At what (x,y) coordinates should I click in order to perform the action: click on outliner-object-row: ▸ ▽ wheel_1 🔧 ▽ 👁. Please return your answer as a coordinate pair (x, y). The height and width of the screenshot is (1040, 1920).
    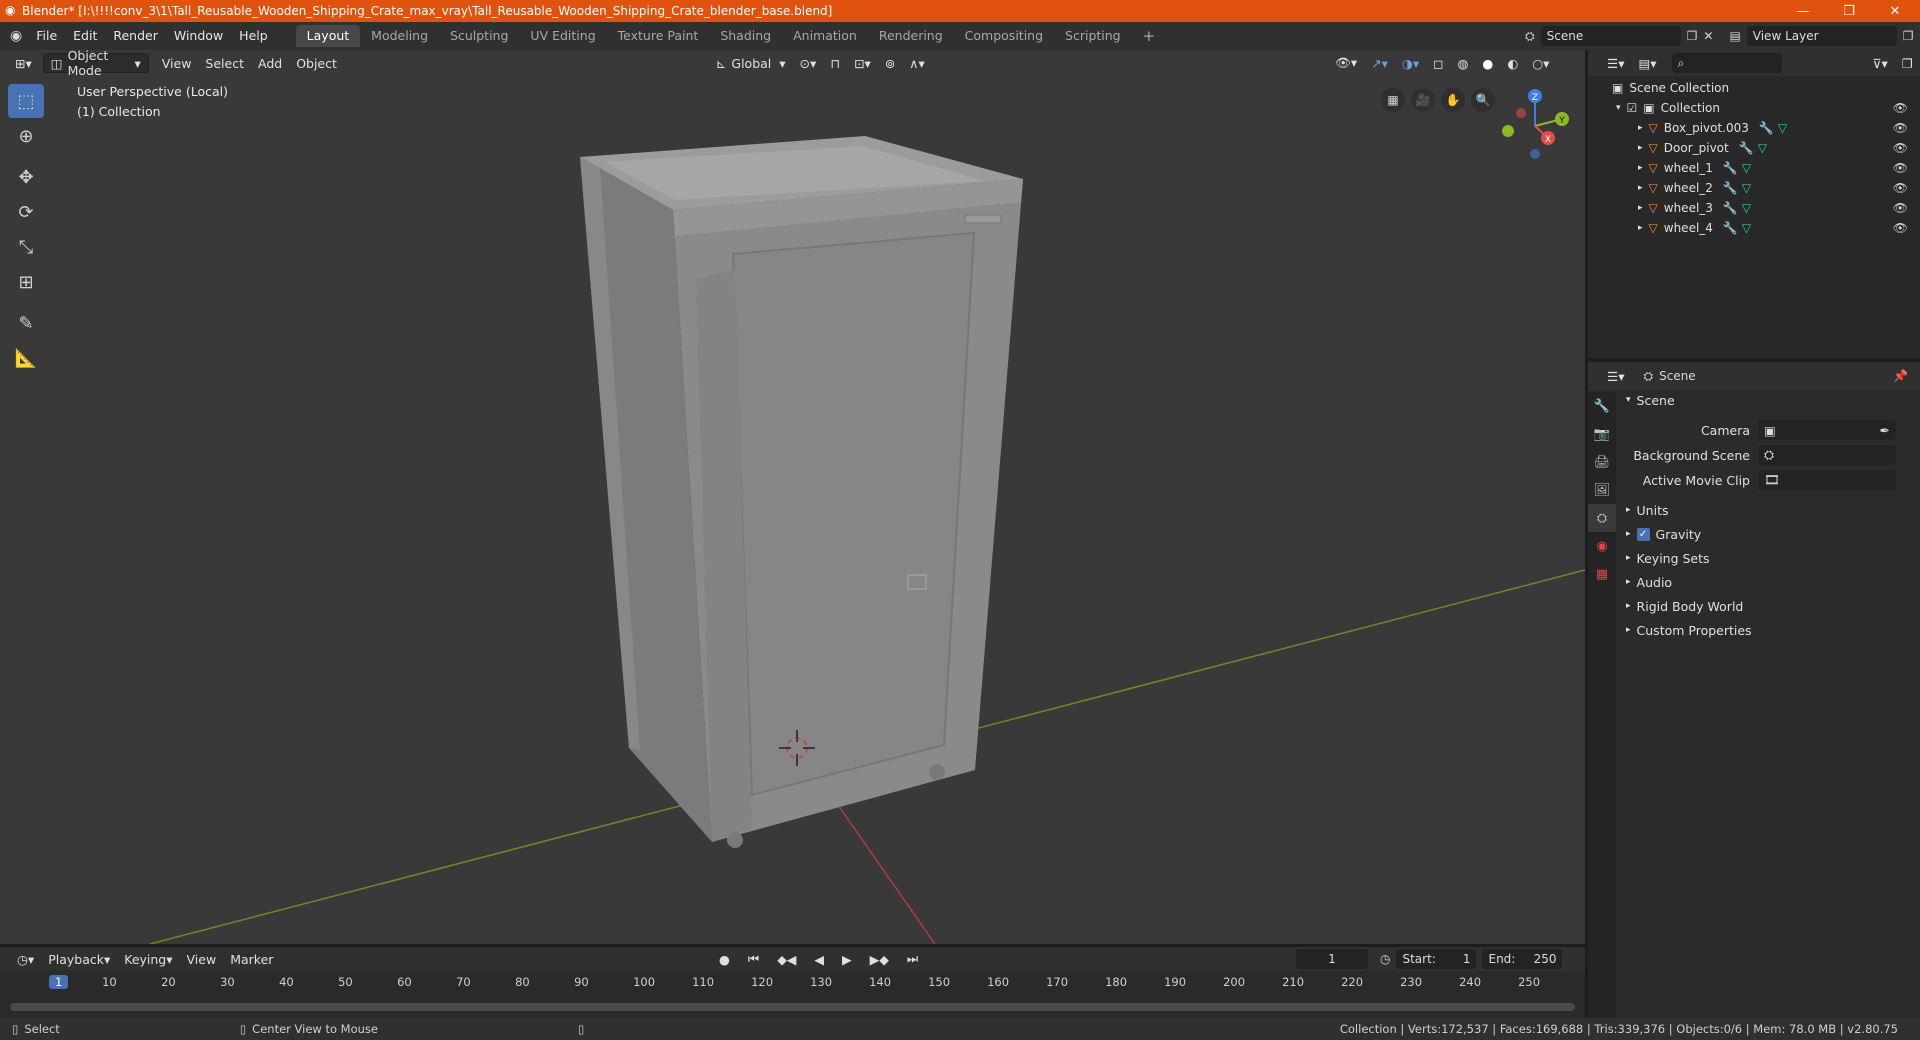
    Looking at the image, I should click on (1754, 168).